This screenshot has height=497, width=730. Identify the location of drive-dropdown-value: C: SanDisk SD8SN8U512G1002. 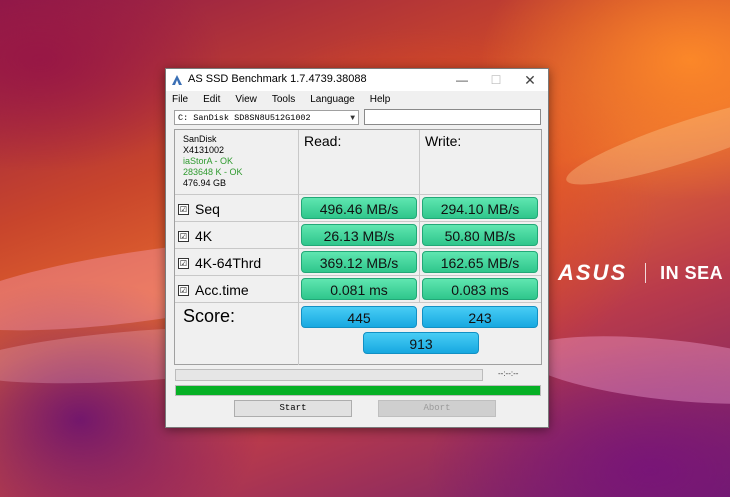
(244, 118).